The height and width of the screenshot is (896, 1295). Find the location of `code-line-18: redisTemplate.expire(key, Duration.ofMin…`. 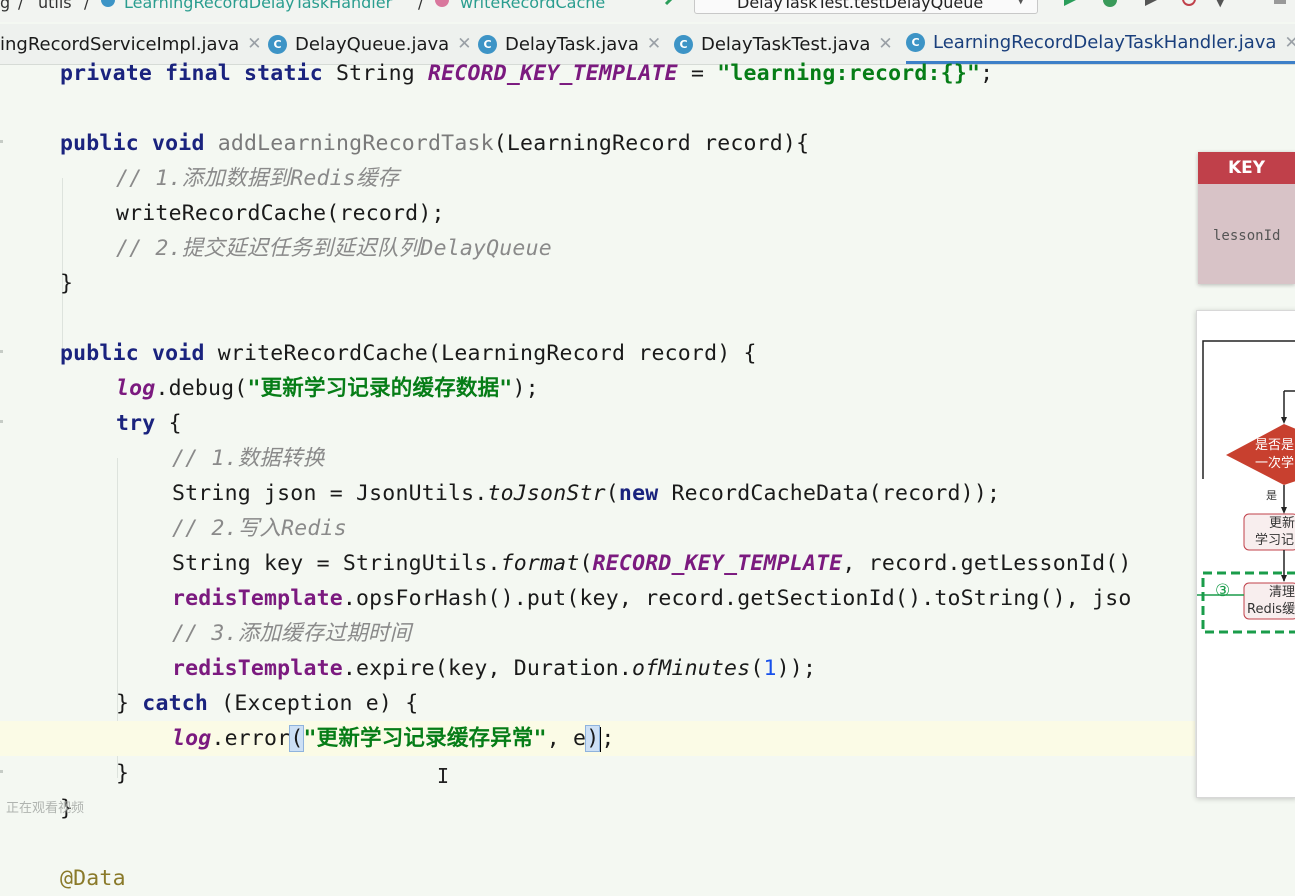

code-line-18: redisTemplate.expire(key, Duration.ofMin… is located at coordinates (494, 668).